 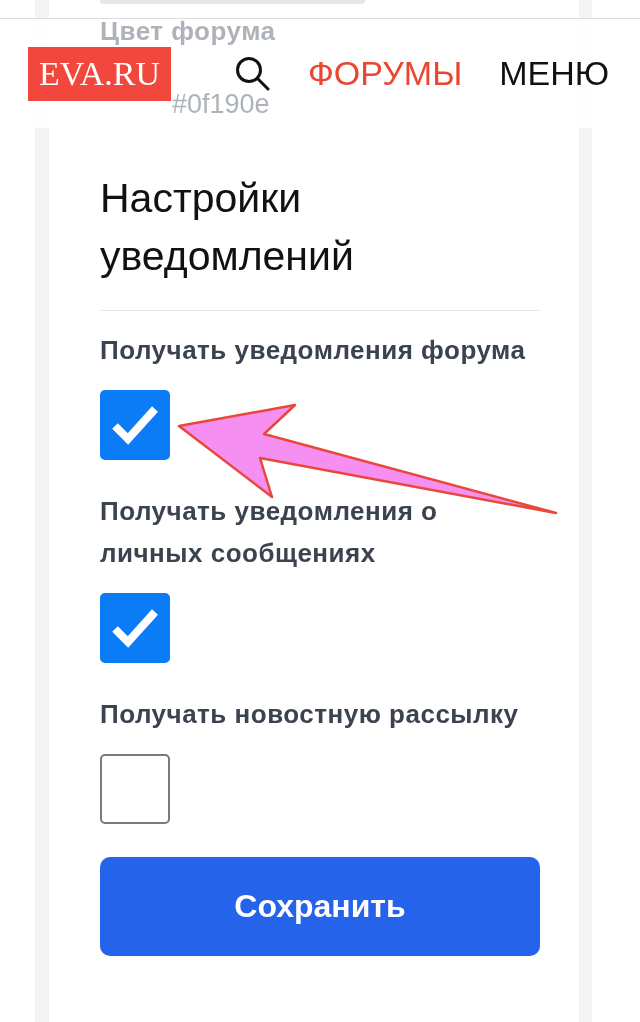 I want to click on nav-link: МЕНЮ, so click(x=554, y=73).